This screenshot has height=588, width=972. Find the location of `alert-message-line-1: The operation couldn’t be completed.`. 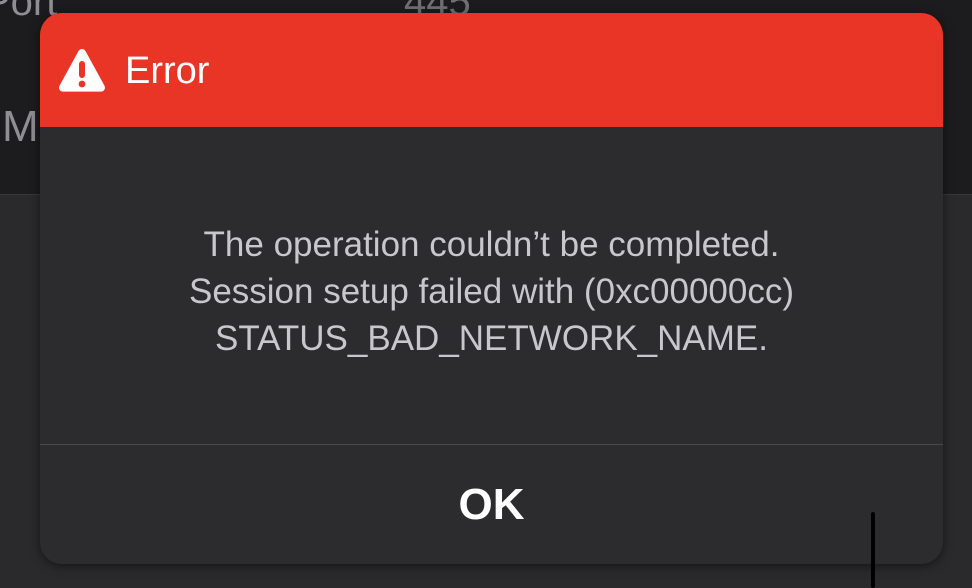

alert-message-line-1: The operation couldn’t be completed. is located at coordinates (491, 244).